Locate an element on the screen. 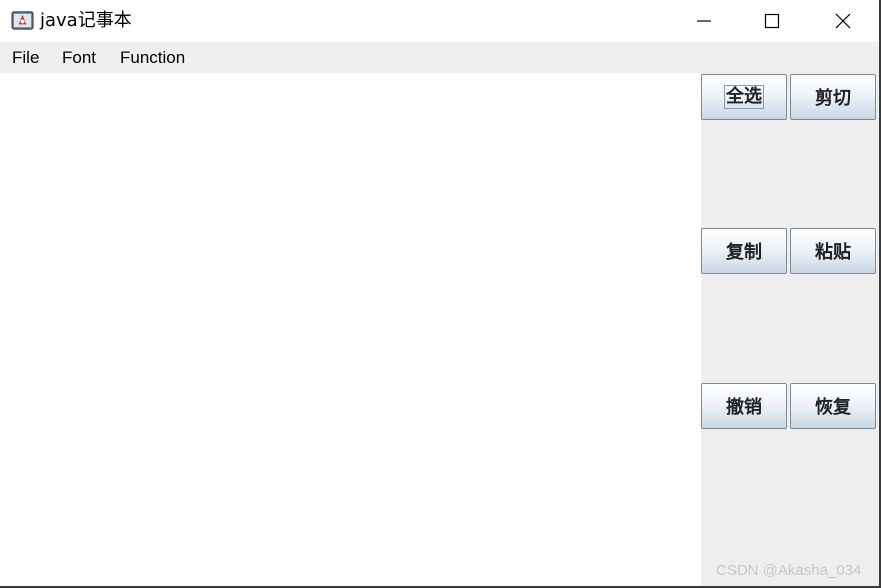  maximize-icon is located at coordinates (772, 21).